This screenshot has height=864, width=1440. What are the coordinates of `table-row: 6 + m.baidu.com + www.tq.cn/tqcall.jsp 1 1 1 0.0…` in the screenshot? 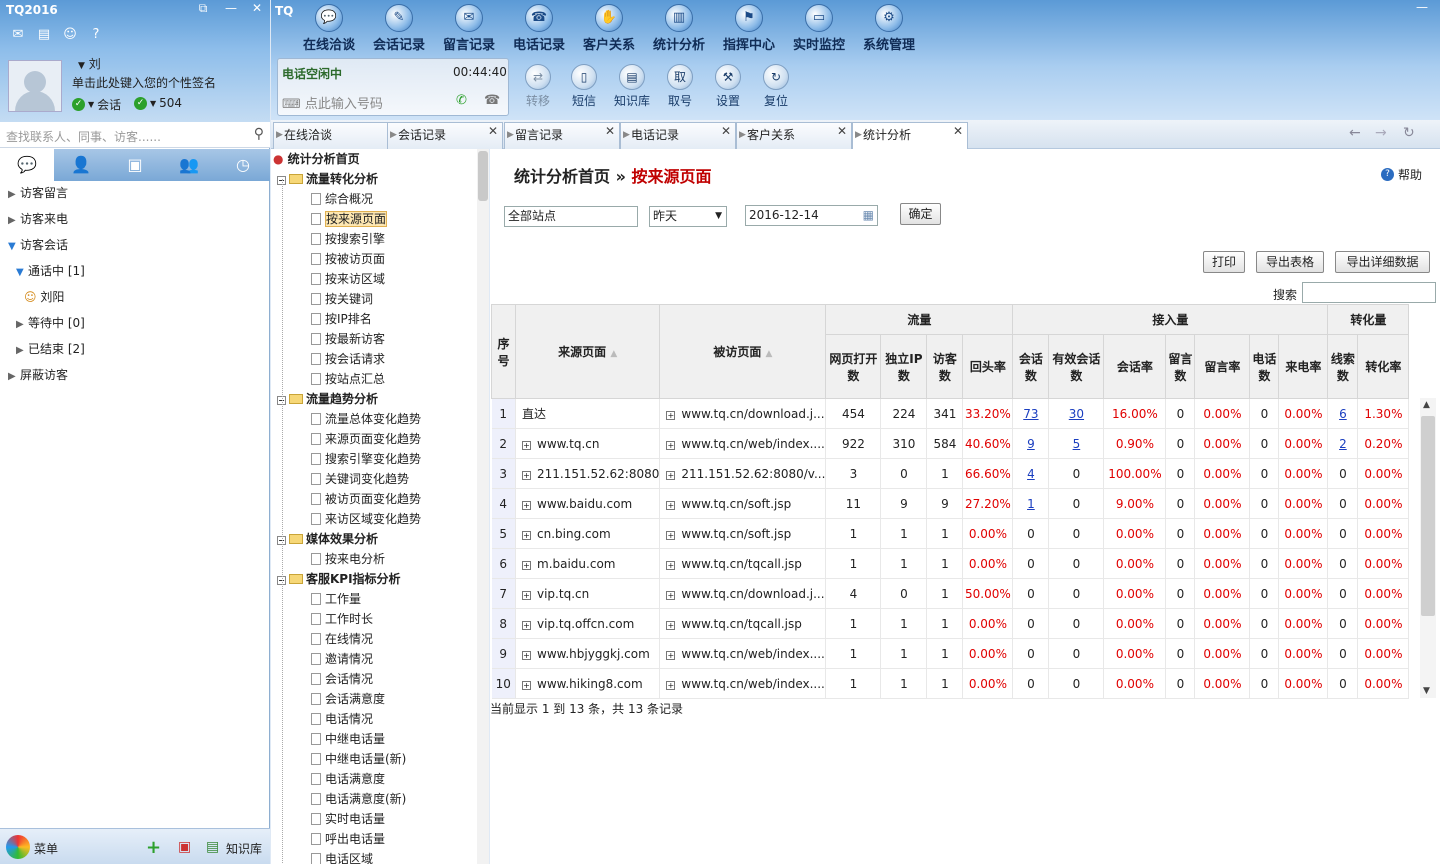 It's located at (950, 563).